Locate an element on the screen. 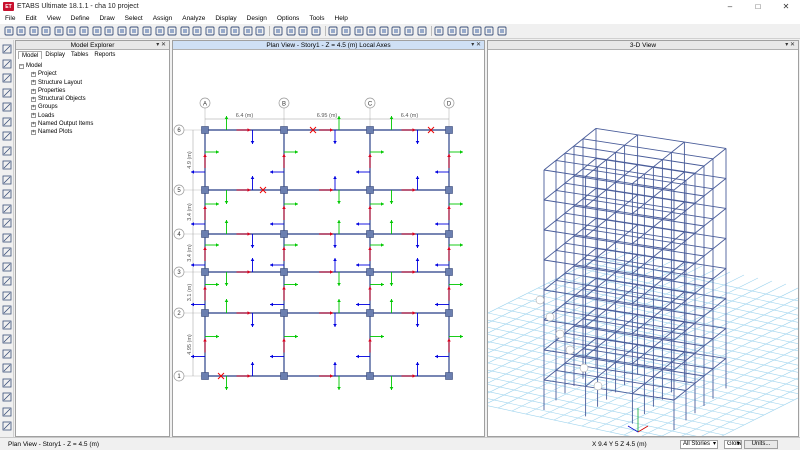 Image resolution: width=800 pixels, height=450 pixels. menu-view: View is located at coordinates (54, 18).